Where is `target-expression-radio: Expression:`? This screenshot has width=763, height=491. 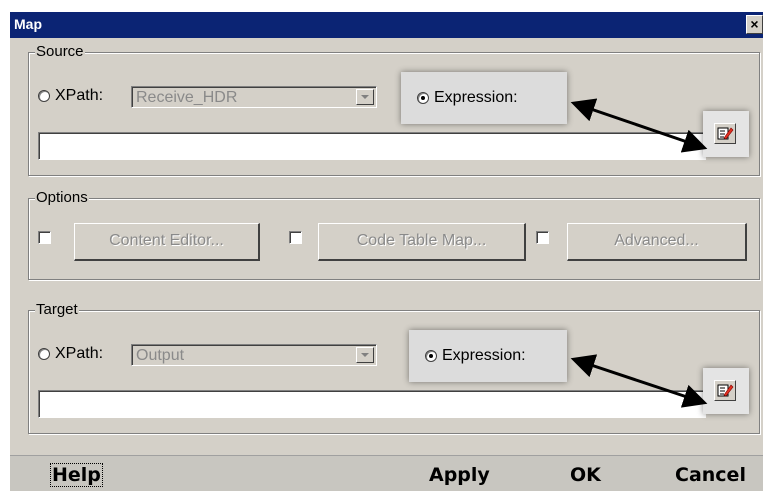
target-expression-radio: Expression: is located at coordinates (488, 356).